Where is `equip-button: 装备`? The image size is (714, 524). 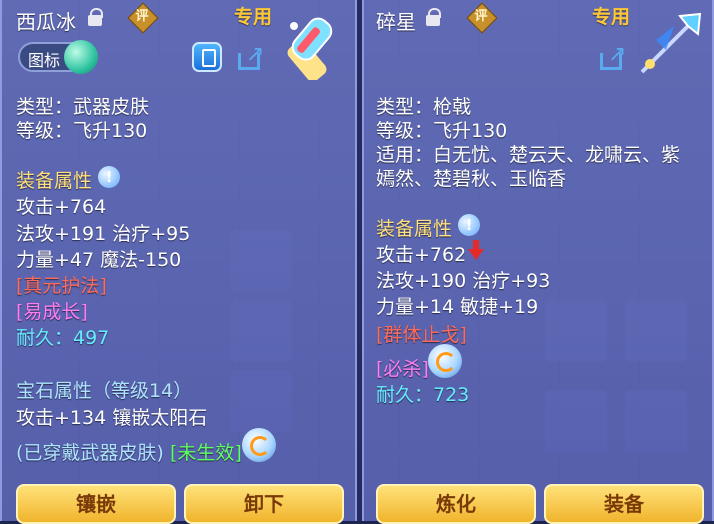
equip-button: 装备 is located at coordinates (624, 504).